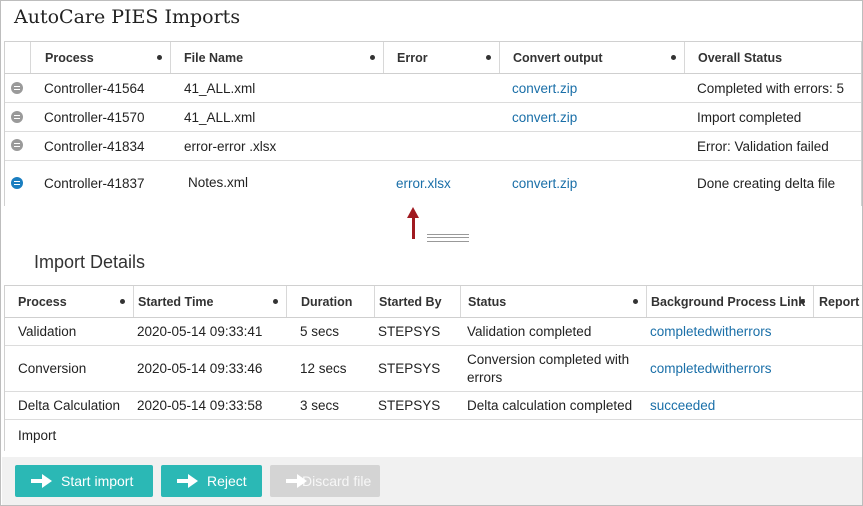 This screenshot has height=506, width=863. I want to click on detail-process: Import, so click(37, 435).